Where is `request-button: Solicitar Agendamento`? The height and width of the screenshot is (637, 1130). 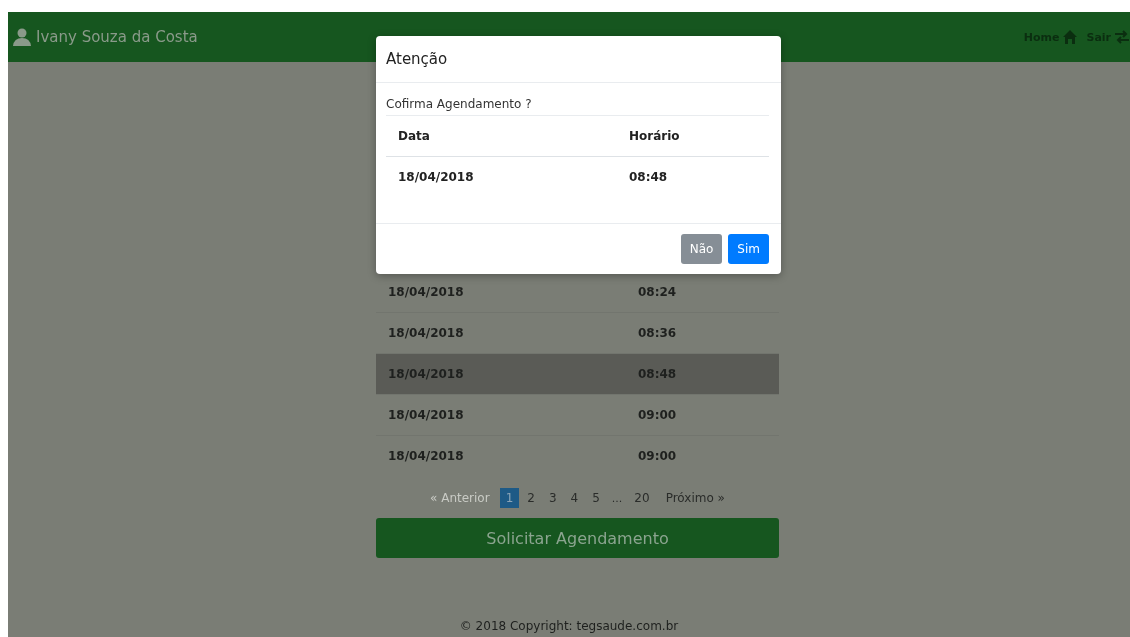
request-button: Solicitar Agendamento is located at coordinates (577, 538).